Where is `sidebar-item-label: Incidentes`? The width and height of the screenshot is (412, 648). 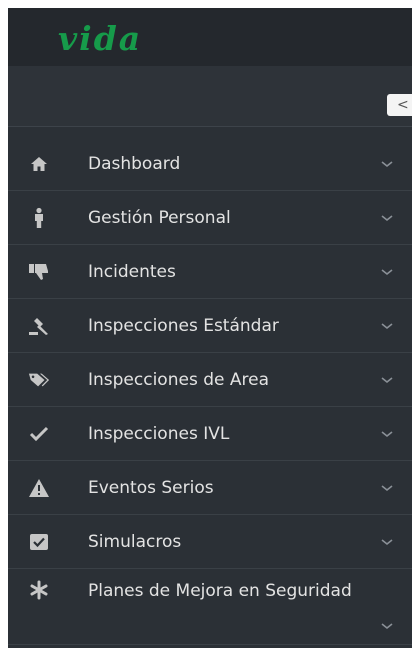 sidebar-item-label: Incidentes is located at coordinates (132, 272).